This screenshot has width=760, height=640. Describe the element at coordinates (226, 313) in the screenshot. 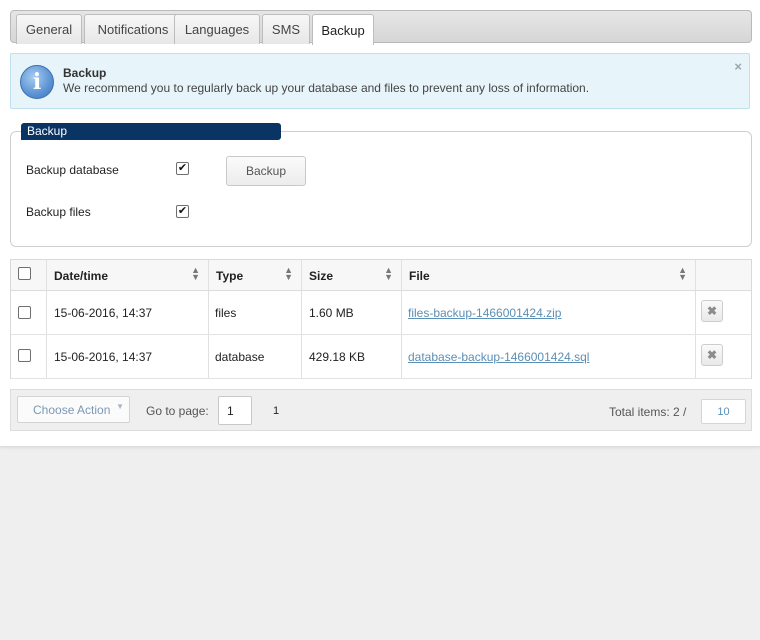

I see `type-value: files` at that location.